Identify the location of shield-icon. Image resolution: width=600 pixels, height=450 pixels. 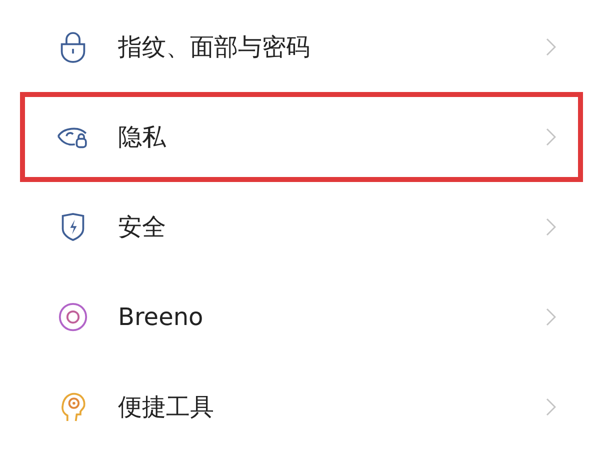
(73, 227).